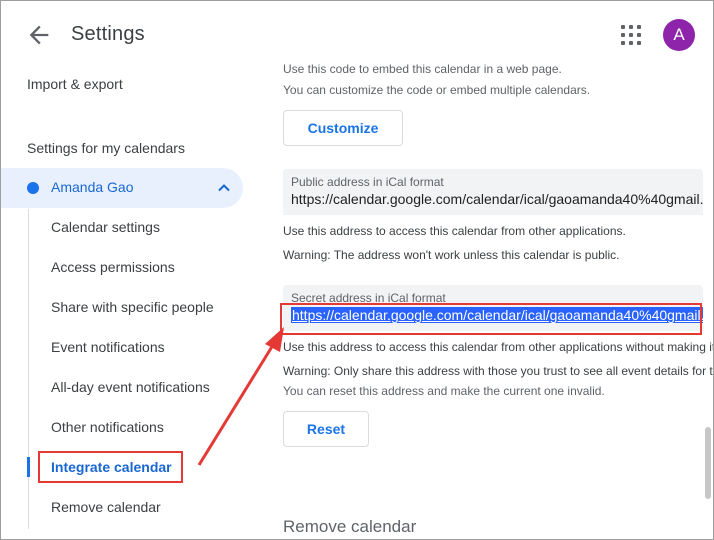 Image resolution: width=714 pixels, height=540 pixels. Describe the element at coordinates (130, 387) in the screenshot. I see `sidebar-item-all-day-event-notifications: All-day event notifications` at that location.